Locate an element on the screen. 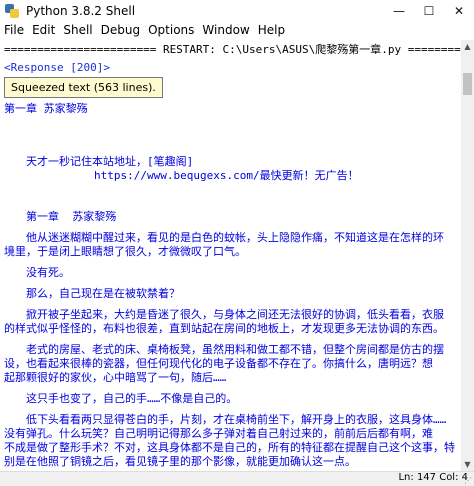 This screenshot has width=474, height=486. cursor-position: Ln: 147 Col: 4 is located at coordinates (433, 477).